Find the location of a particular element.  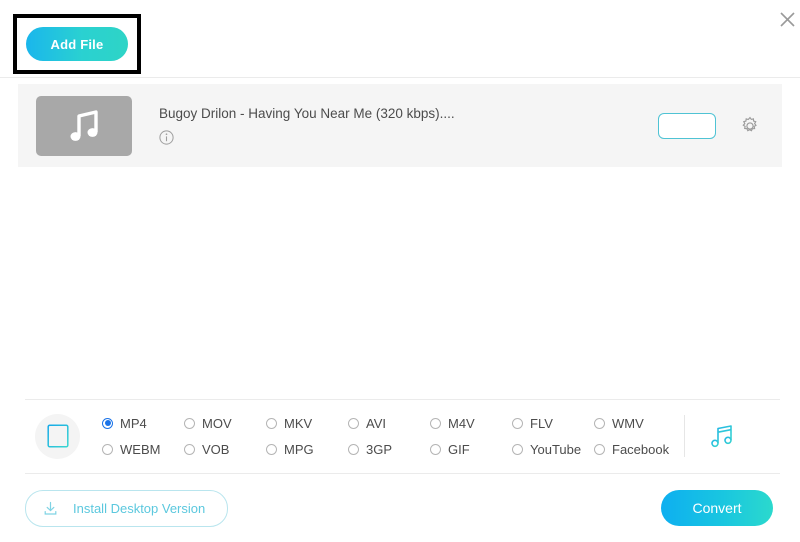

download-icon is located at coordinates (50, 508).